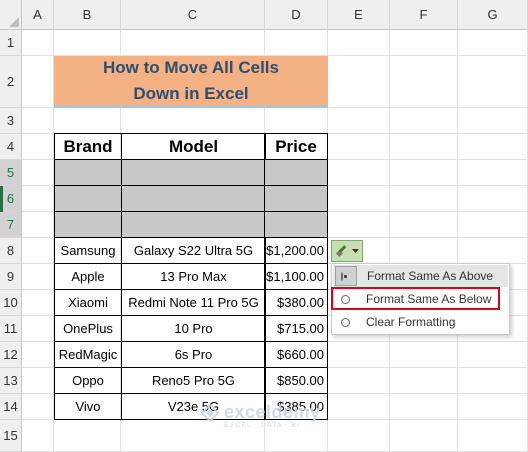 This screenshot has height=452, width=528. Describe the element at coordinates (296, 15) in the screenshot. I see `column-header: D` at that location.